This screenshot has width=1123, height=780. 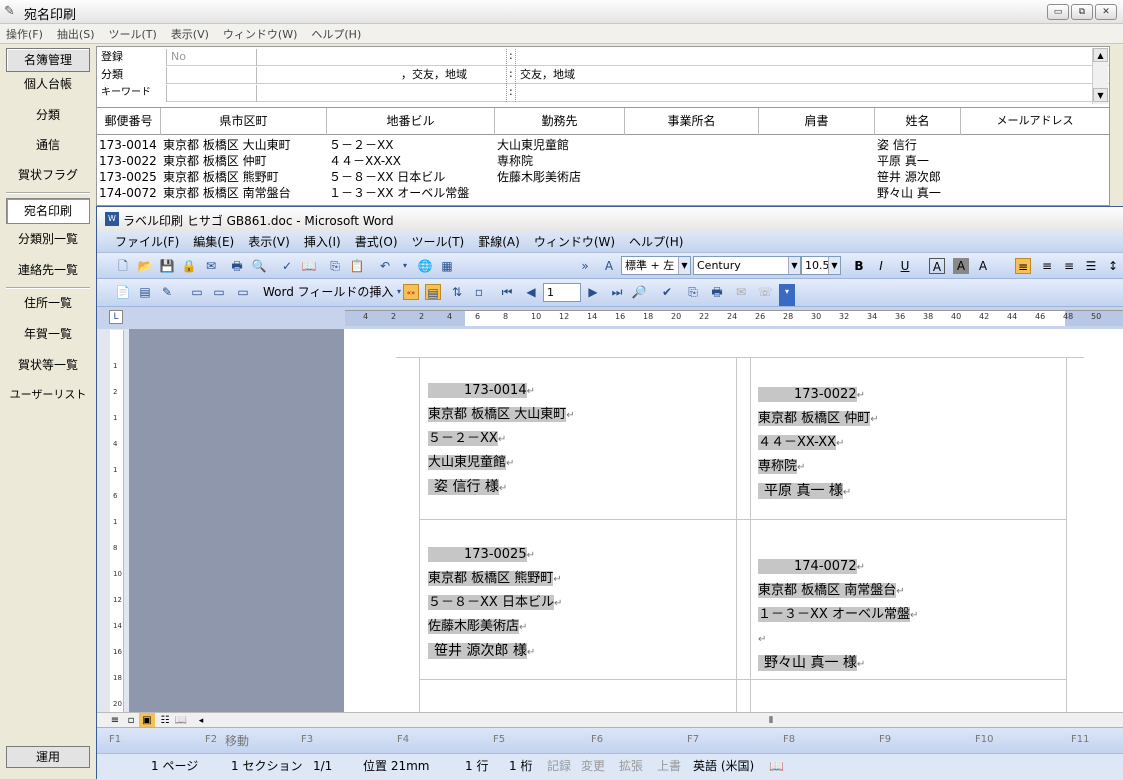 What do you see at coordinates (48, 396) in the screenshot?
I see `sidebar-item-user-list: ユーザーリスト` at bounding box center [48, 396].